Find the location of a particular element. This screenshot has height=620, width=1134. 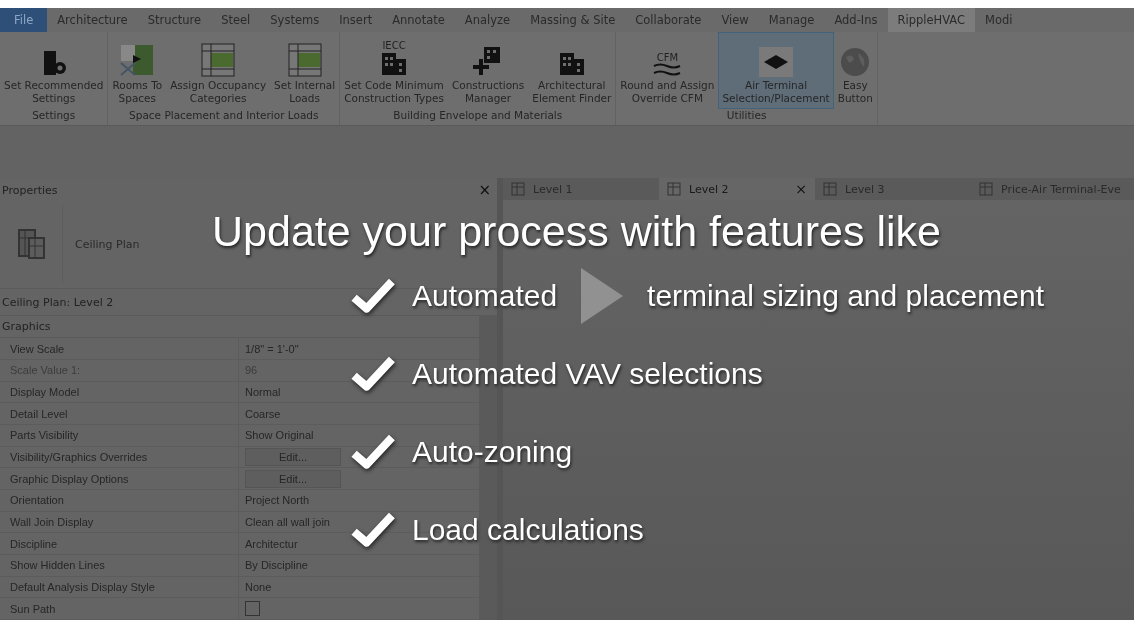

property-value: Show Original is located at coordinates (279, 435).